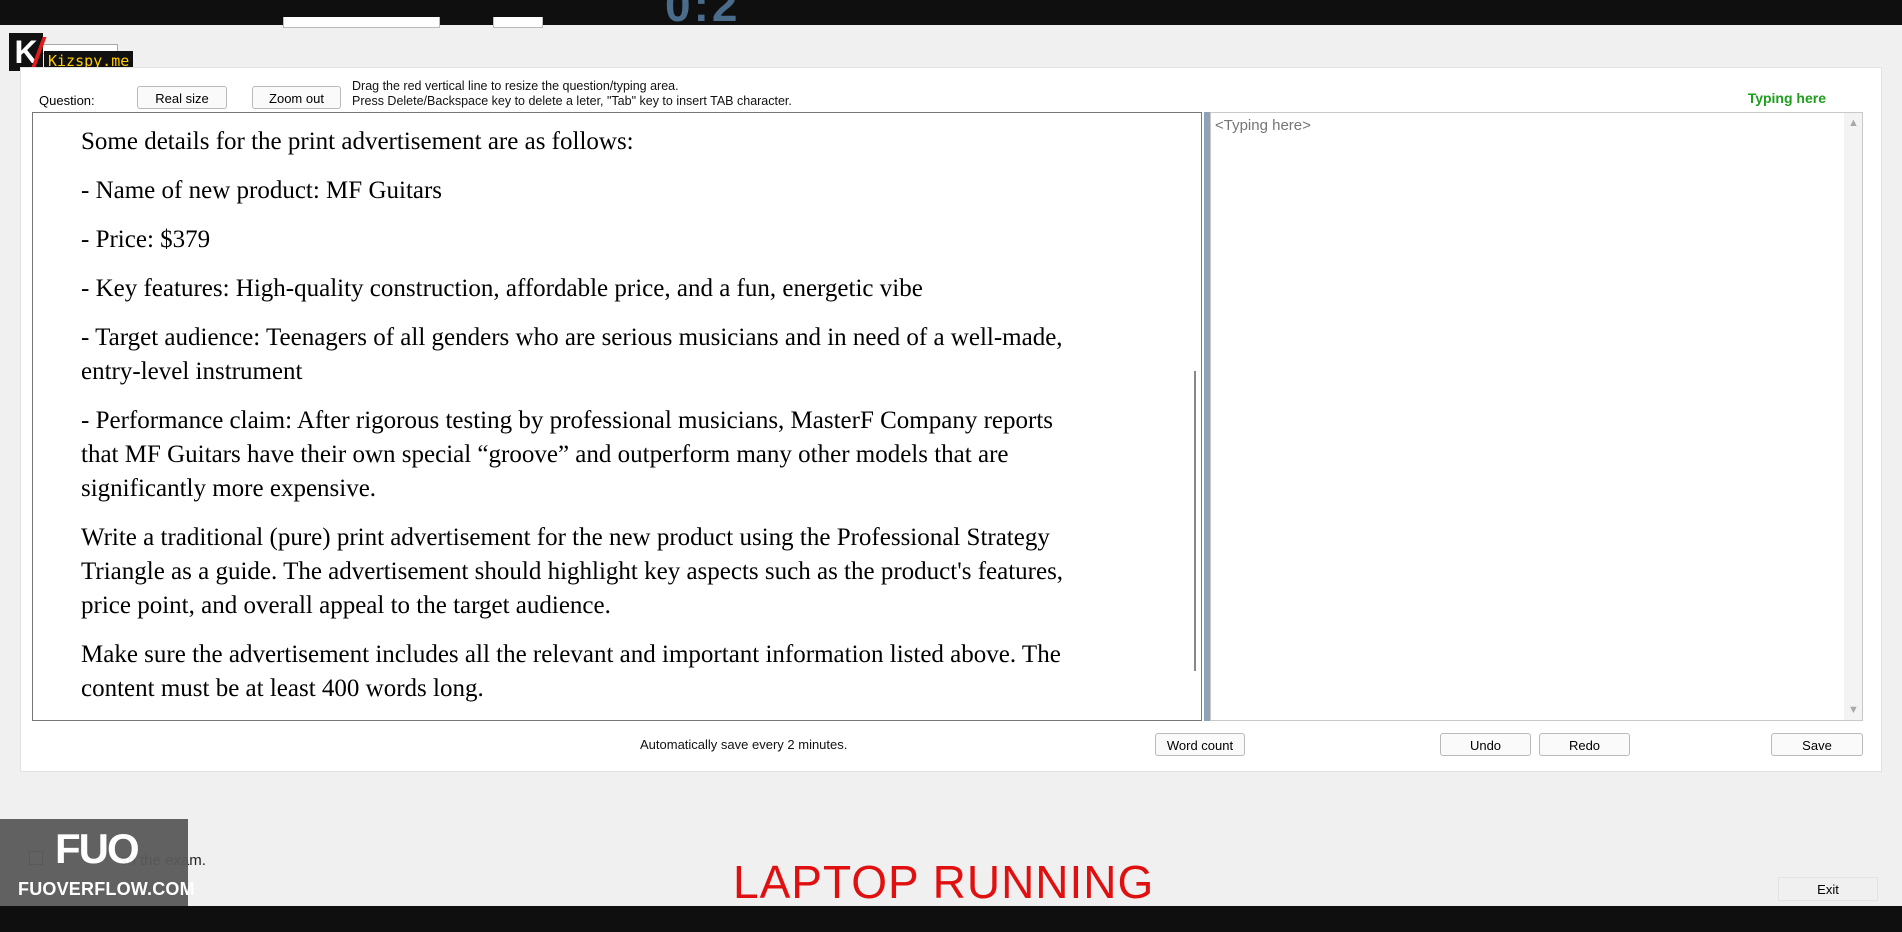 The height and width of the screenshot is (932, 1902). I want to click on save-button: Save, so click(1817, 744).